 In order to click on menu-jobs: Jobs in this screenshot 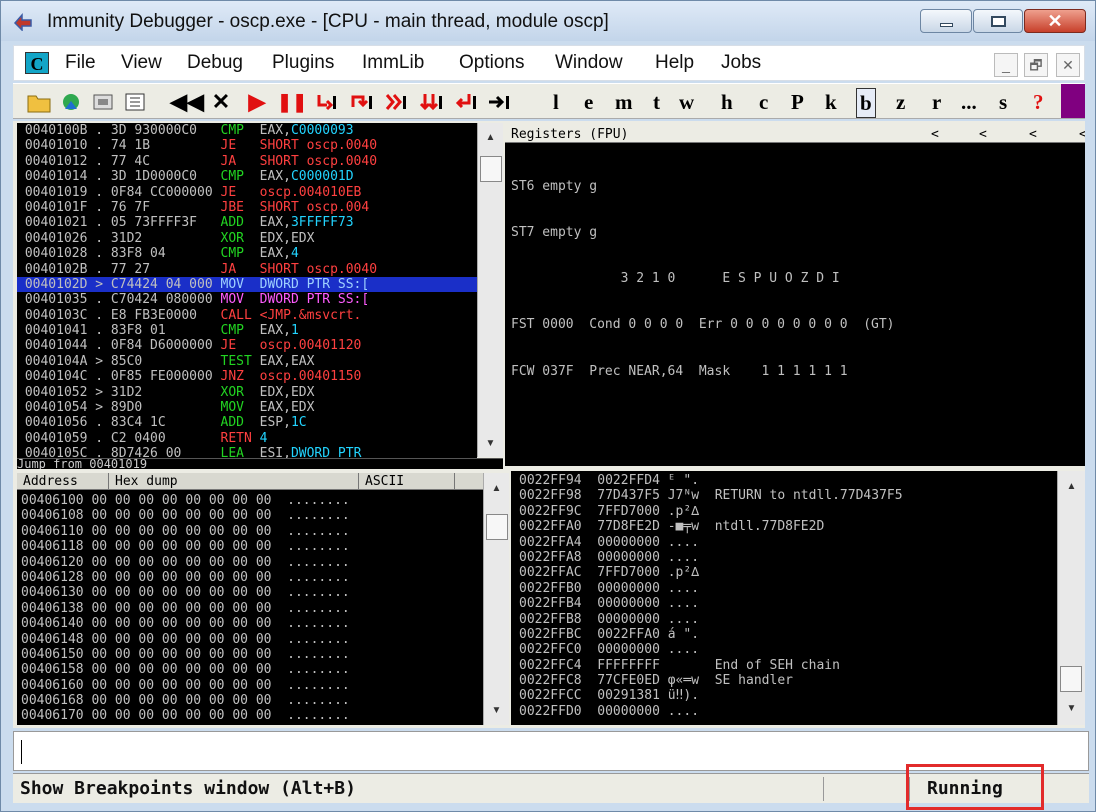, I will do `click(741, 63)`.